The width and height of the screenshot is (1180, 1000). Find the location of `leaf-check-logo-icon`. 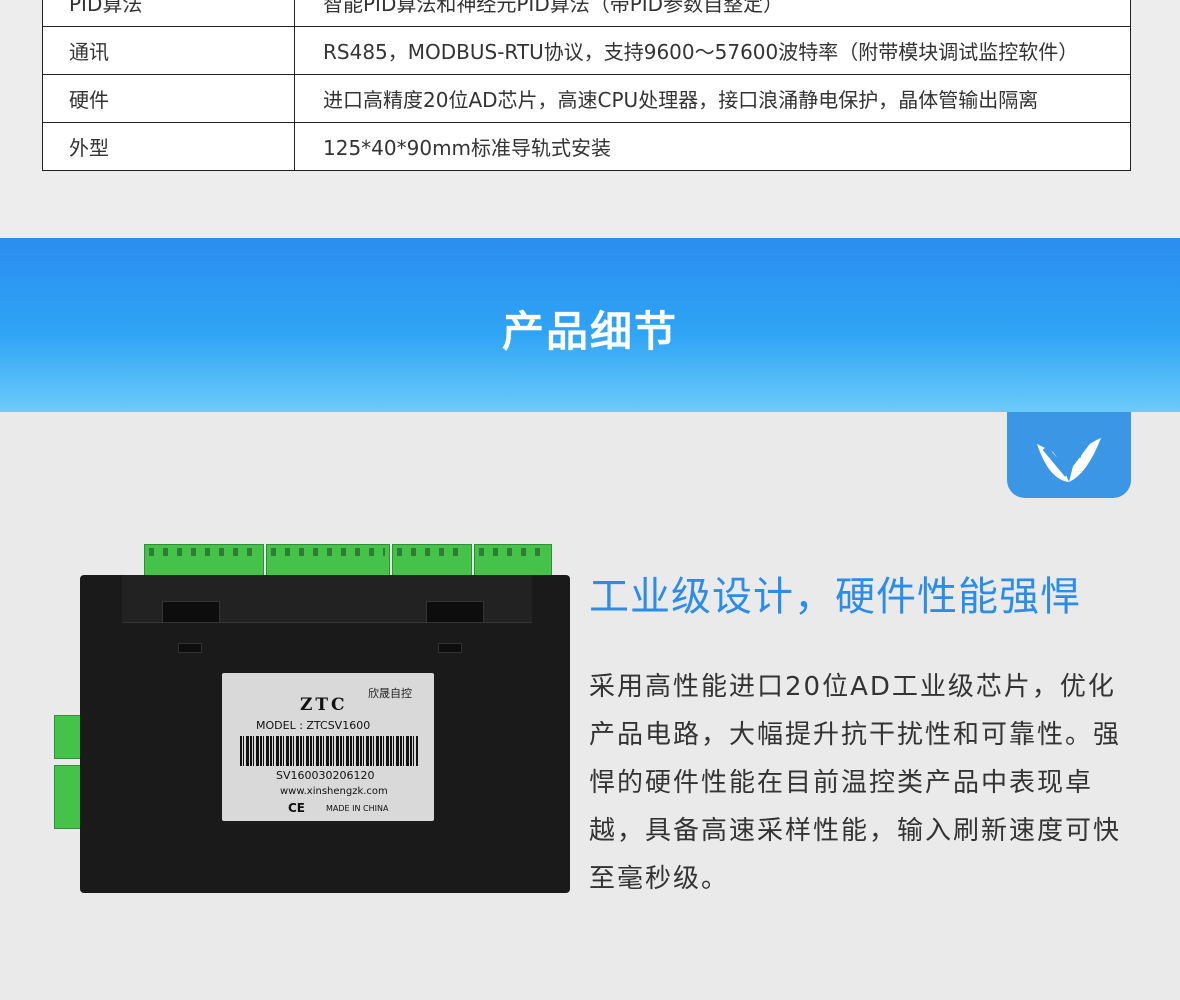

leaf-check-logo-icon is located at coordinates (1069, 456).